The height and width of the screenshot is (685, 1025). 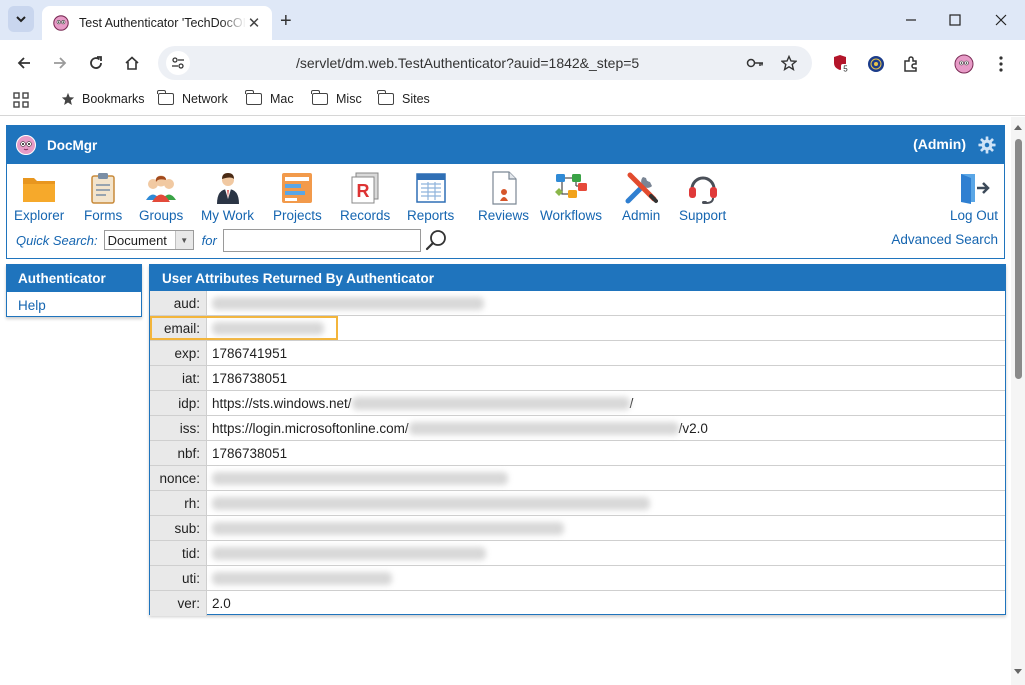 What do you see at coordinates (641, 215) in the screenshot?
I see `nav-label: Admin` at bounding box center [641, 215].